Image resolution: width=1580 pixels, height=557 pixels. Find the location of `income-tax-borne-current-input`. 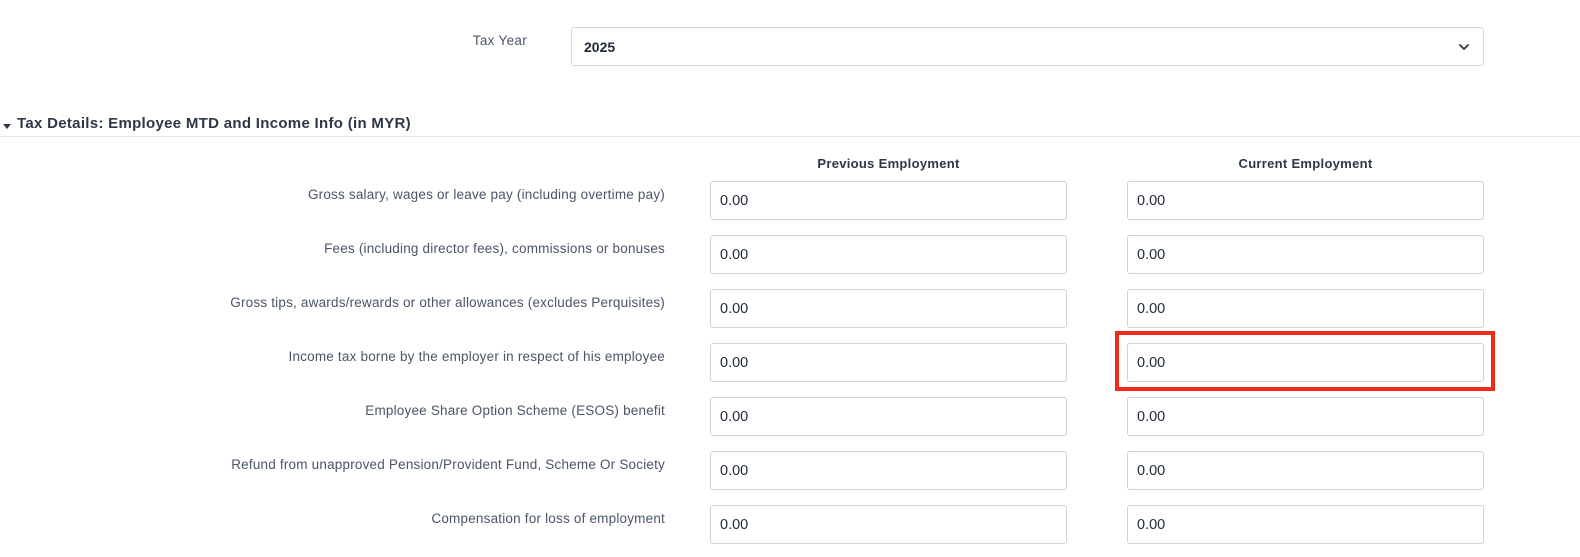

income-tax-borne-current-input is located at coordinates (1305, 362).